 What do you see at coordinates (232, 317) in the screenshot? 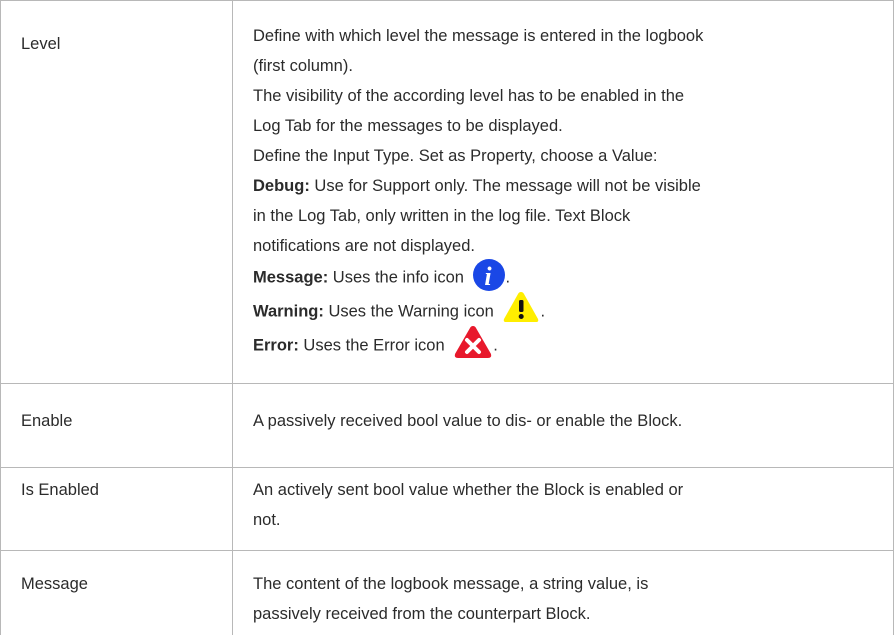
I see `column-divider` at bounding box center [232, 317].